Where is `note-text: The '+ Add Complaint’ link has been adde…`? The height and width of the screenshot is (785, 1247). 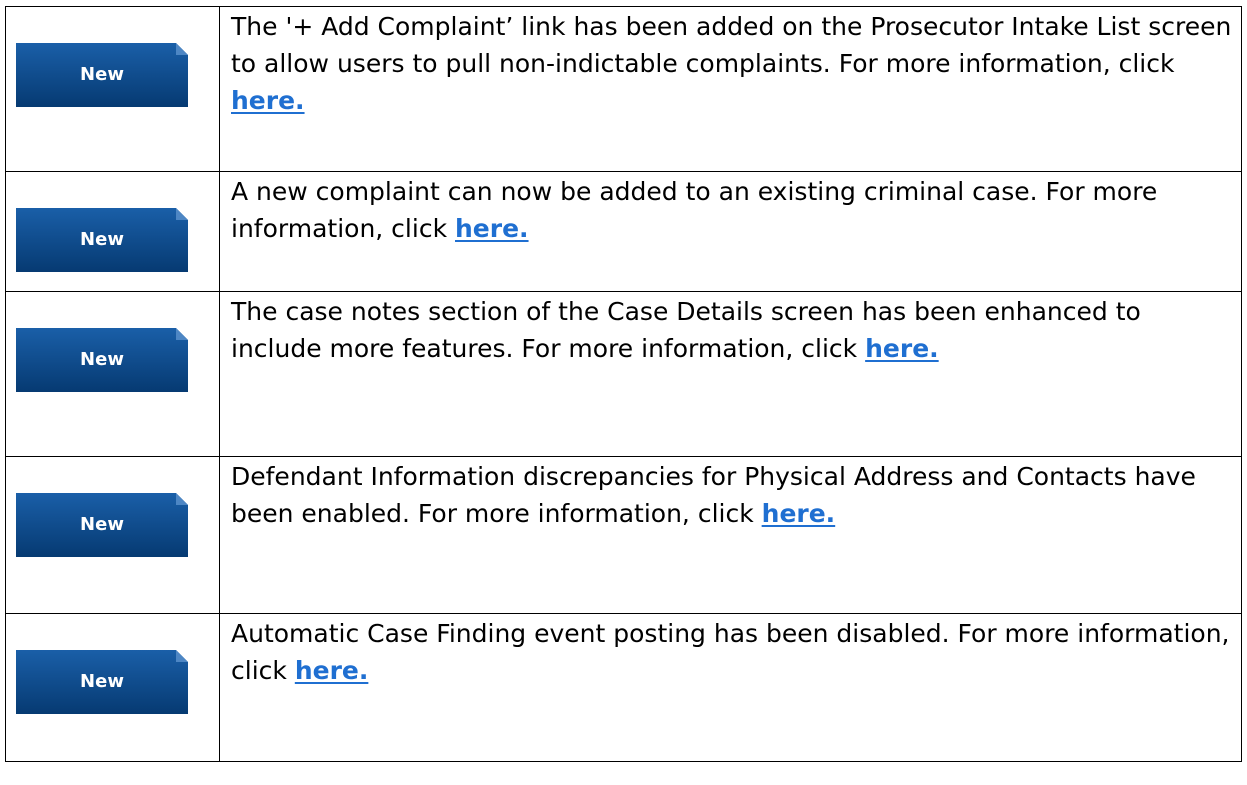 note-text: The '+ Add Complaint’ link has been adde… is located at coordinates (731, 45).